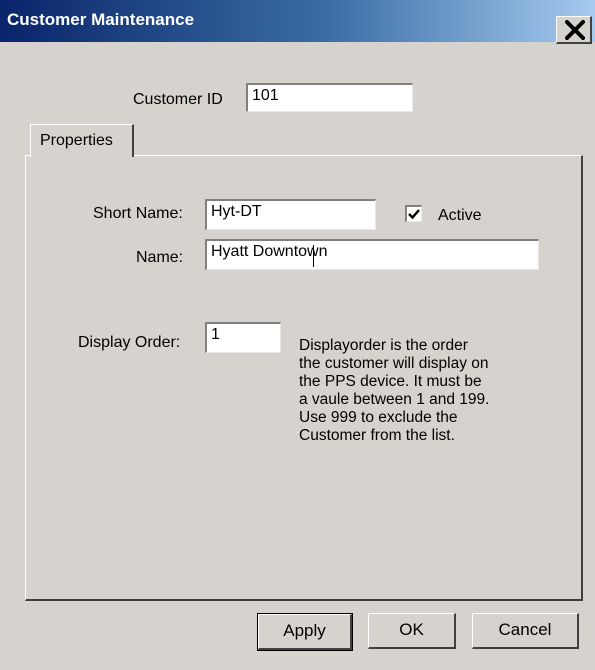 The height and width of the screenshot is (670, 595). Describe the element at coordinates (101, 19) in the screenshot. I see `window-title: Customer Maintenance` at that location.